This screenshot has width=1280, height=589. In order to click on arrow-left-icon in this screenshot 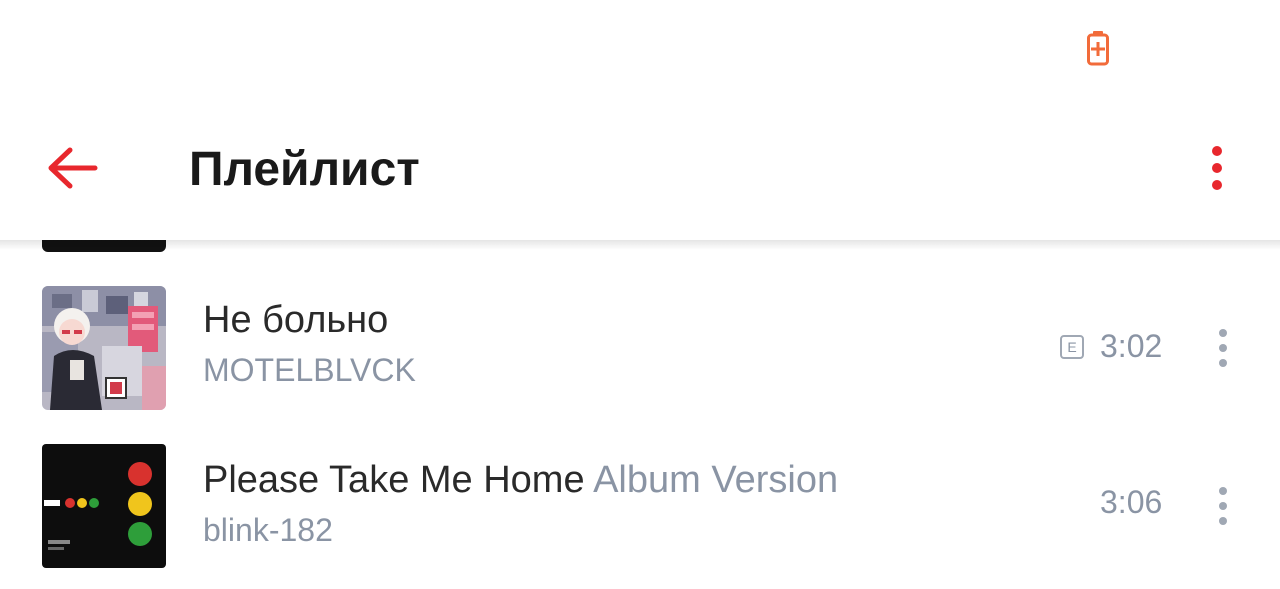, I will do `click(73, 168)`.